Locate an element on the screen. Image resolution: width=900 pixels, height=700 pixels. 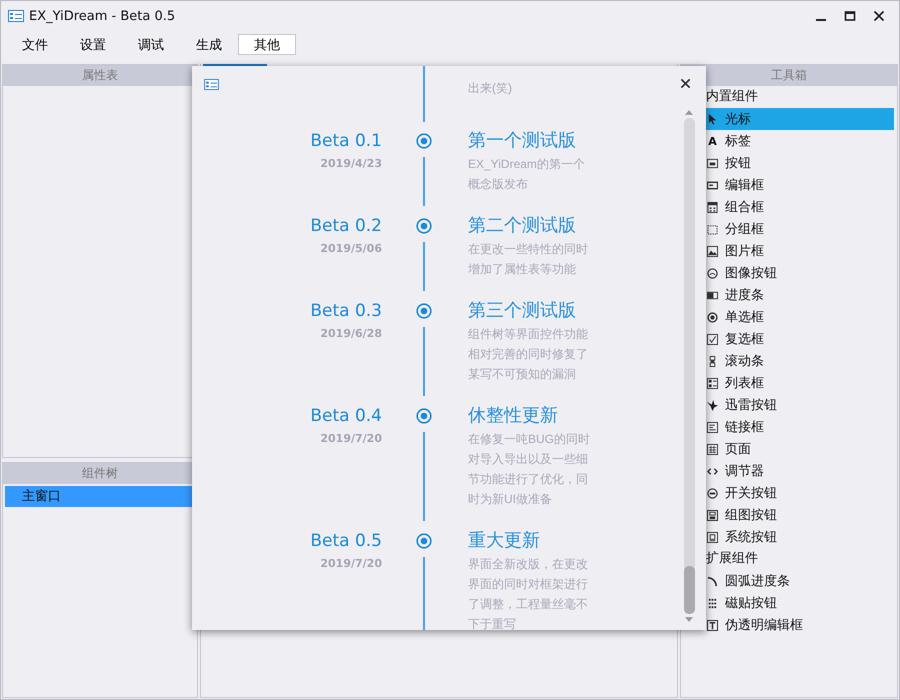
toolbox-item: 页面 is located at coordinates (787, 449).